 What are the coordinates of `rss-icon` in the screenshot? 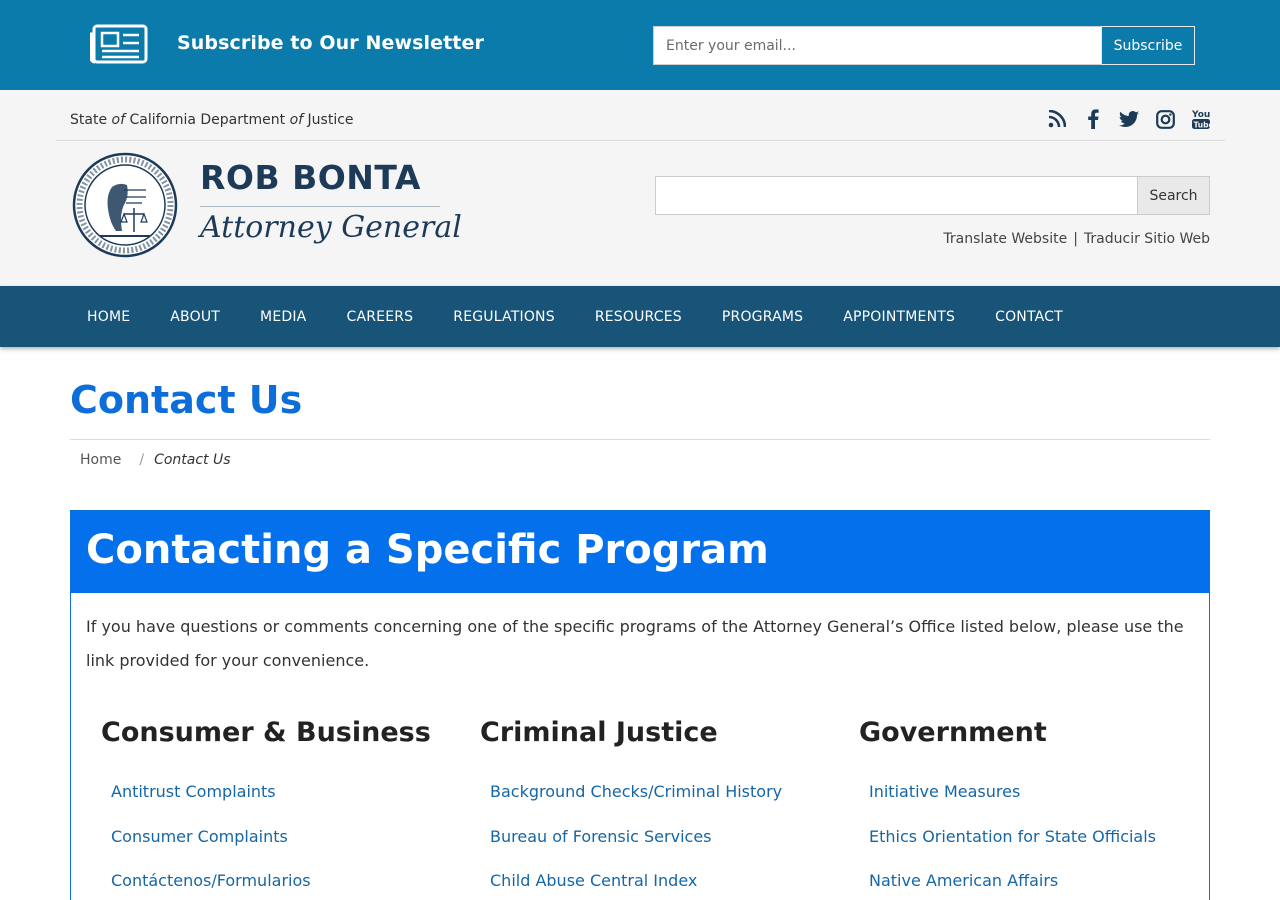 It's located at (1057, 119).